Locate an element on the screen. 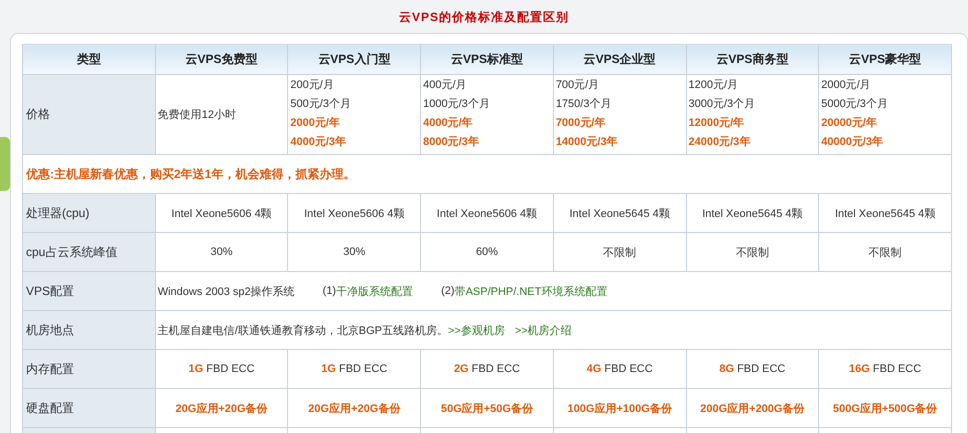 This screenshot has width=968, height=433. price-text: 免费使用12小时 is located at coordinates (197, 115).